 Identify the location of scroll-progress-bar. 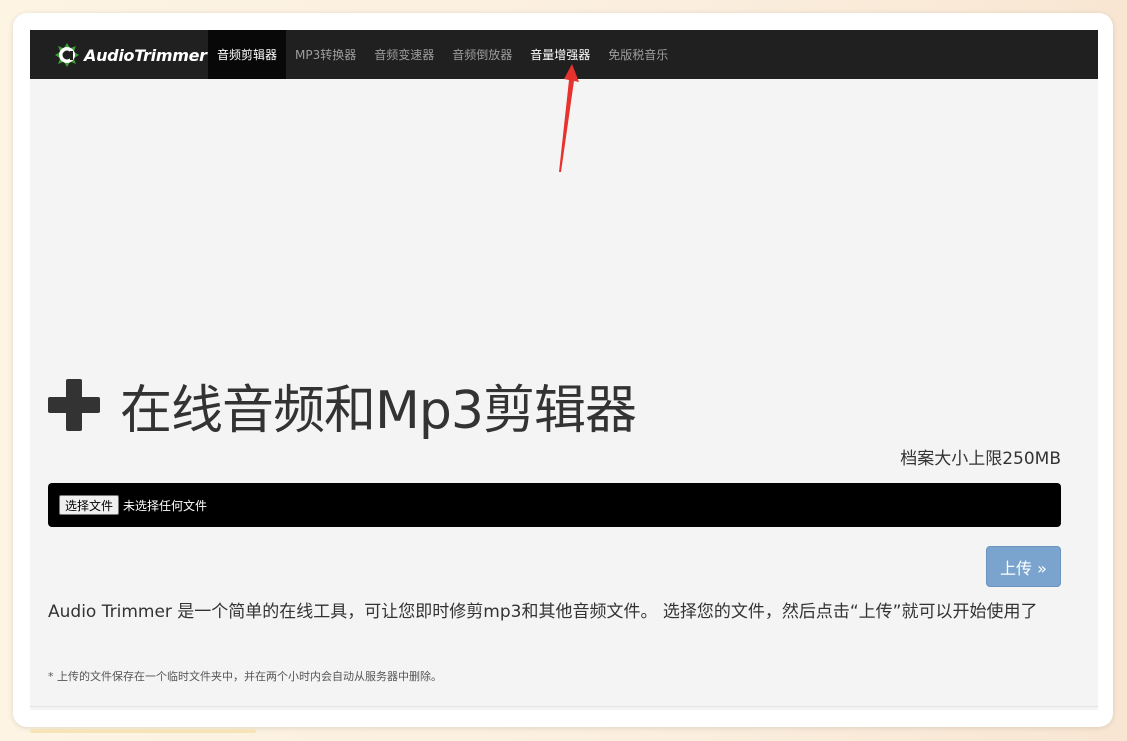
(143, 731).